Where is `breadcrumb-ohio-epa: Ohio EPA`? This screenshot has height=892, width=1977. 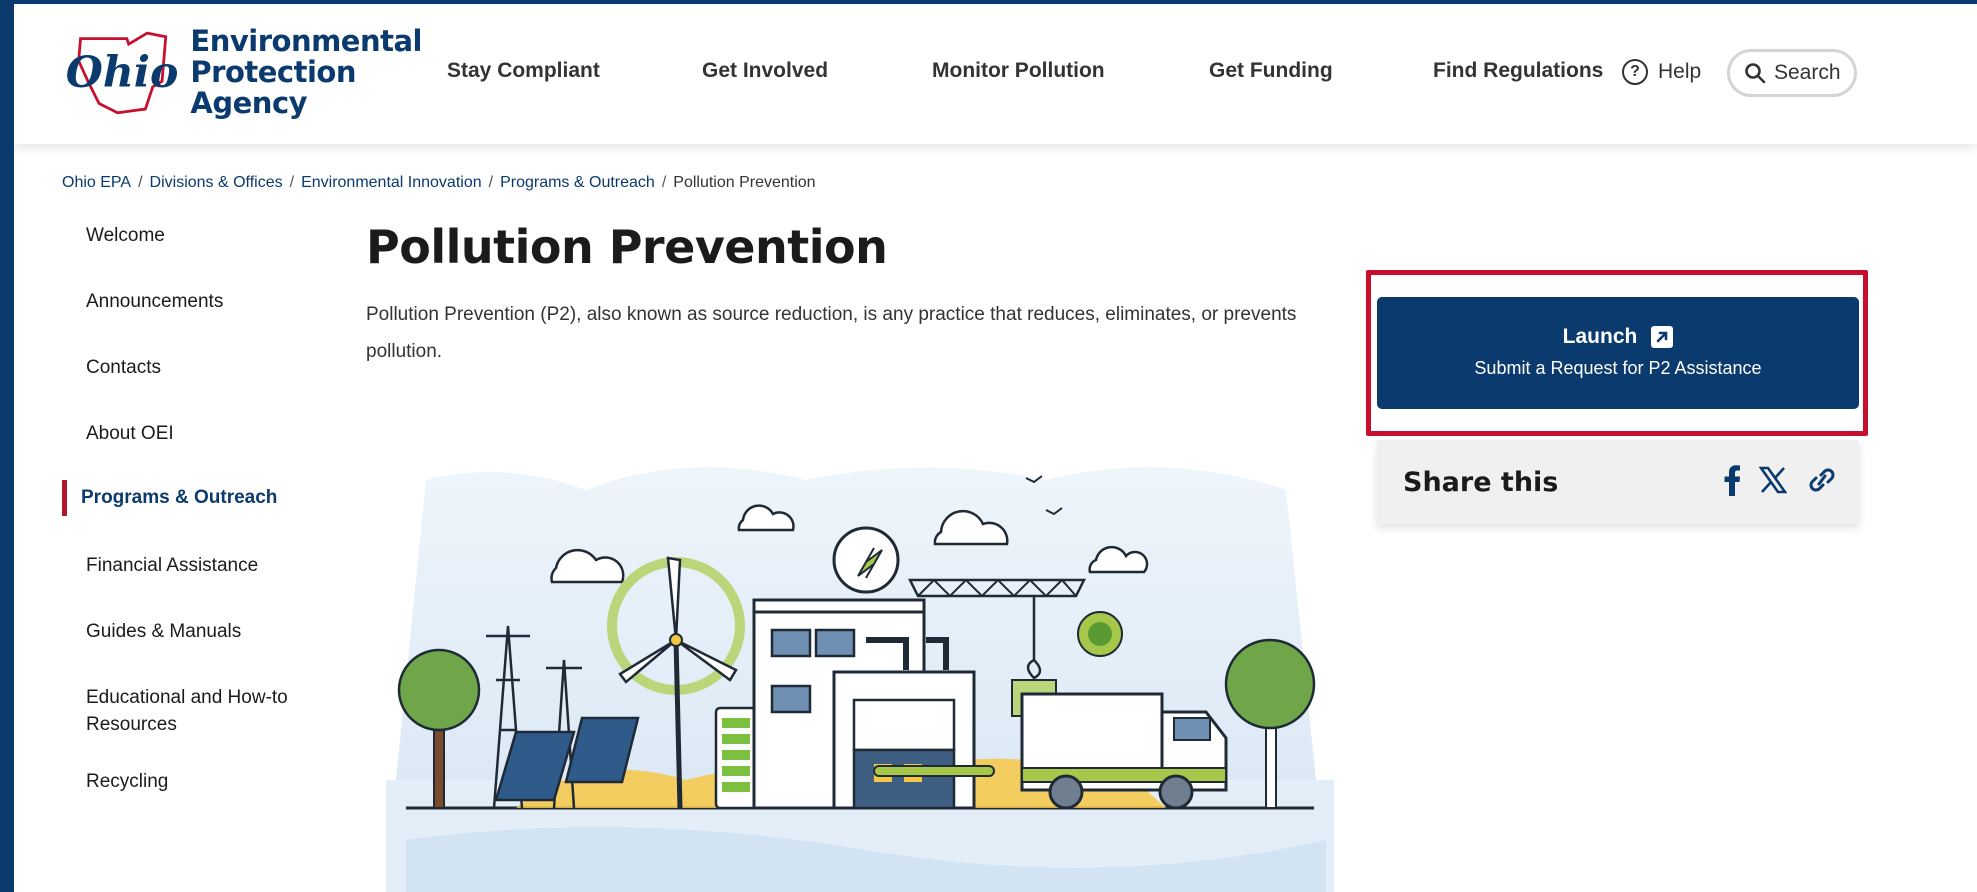
breadcrumb-ohio-epa: Ohio EPA is located at coordinates (96, 183).